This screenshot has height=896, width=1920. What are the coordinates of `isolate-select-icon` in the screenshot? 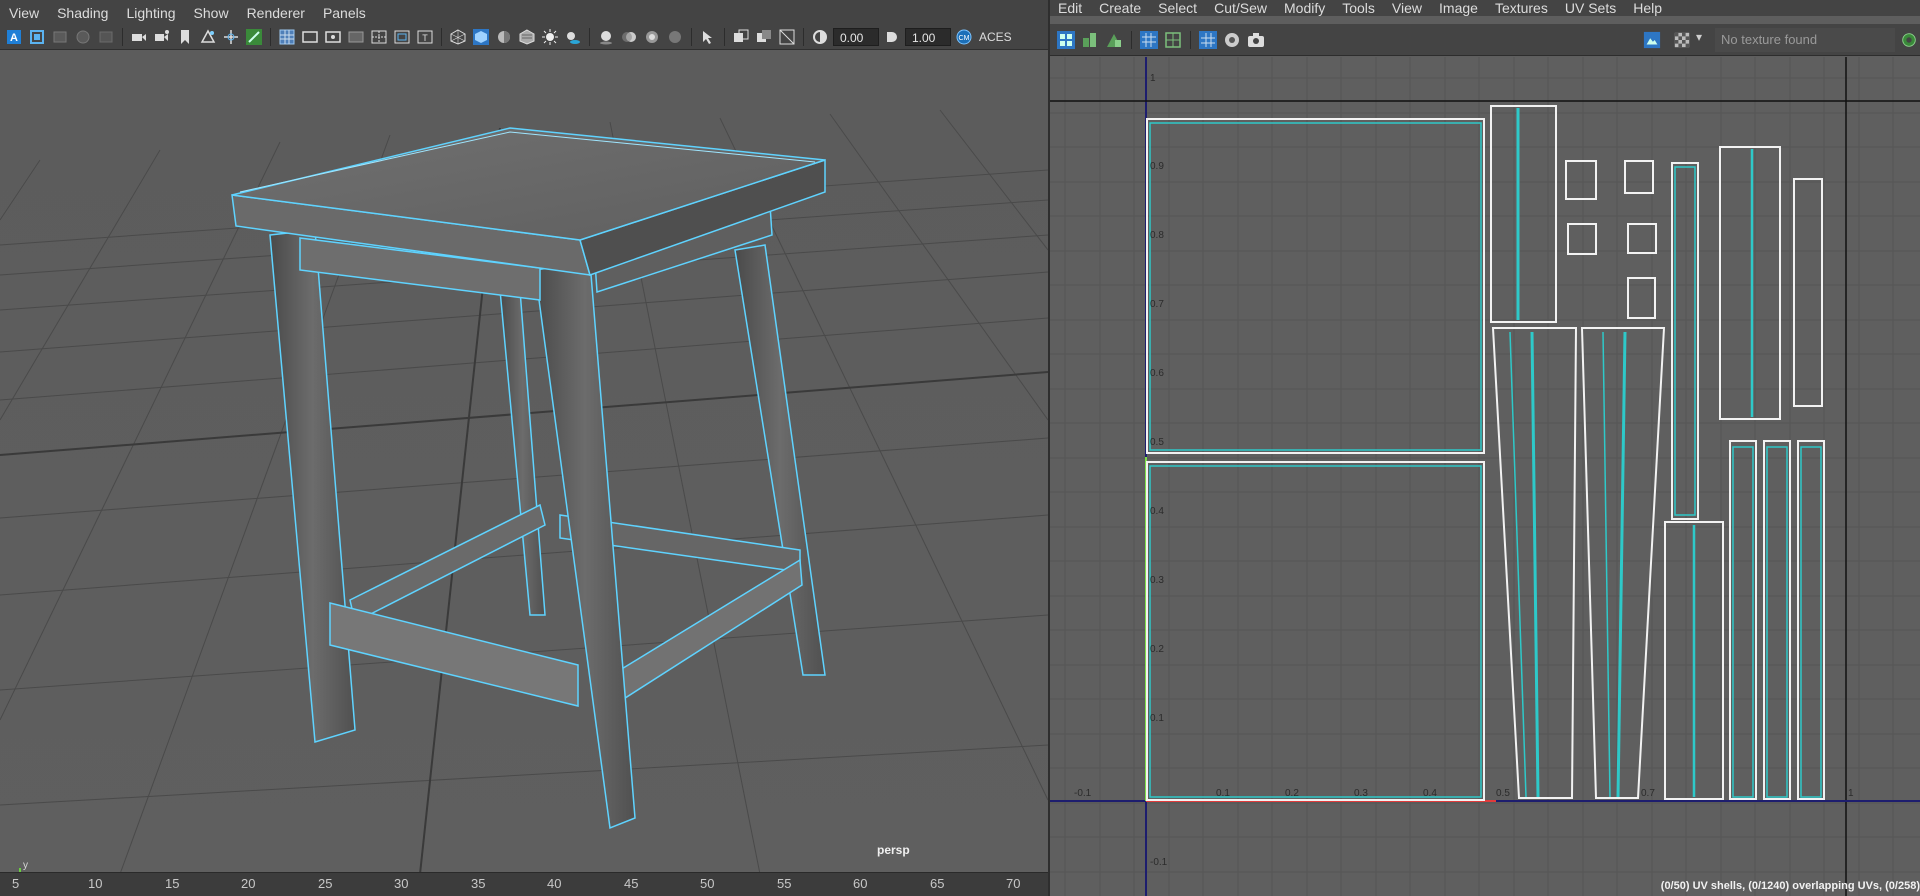 It's located at (708, 37).